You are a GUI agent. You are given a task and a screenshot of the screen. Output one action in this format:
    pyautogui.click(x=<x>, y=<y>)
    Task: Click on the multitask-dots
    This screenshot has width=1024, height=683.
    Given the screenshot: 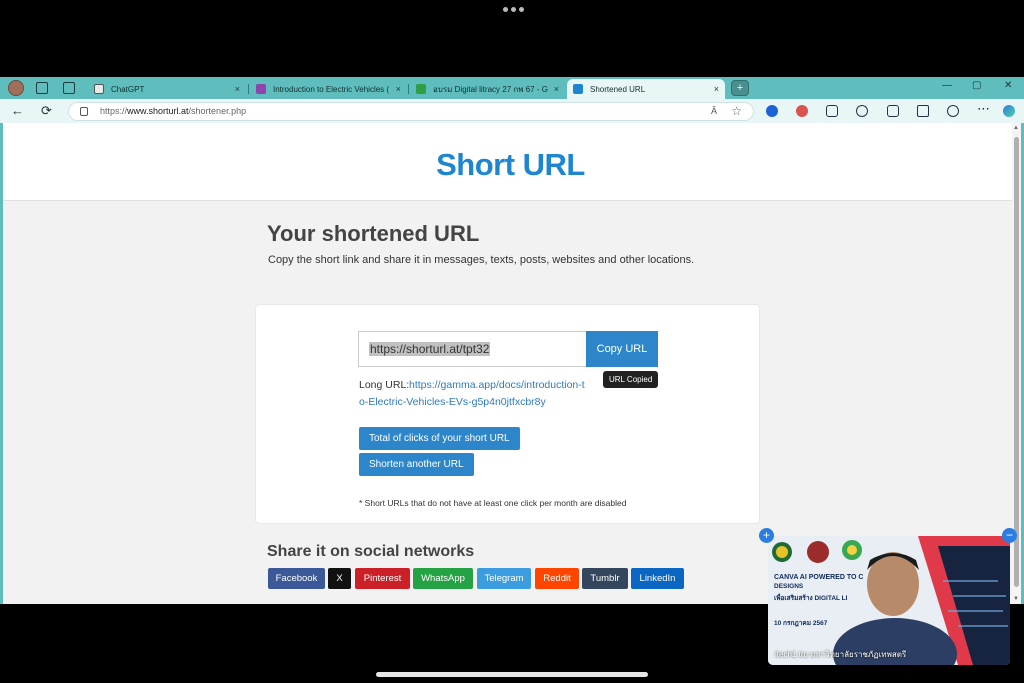 What is the action you would take?
    pyautogui.click(x=513, y=9)
    